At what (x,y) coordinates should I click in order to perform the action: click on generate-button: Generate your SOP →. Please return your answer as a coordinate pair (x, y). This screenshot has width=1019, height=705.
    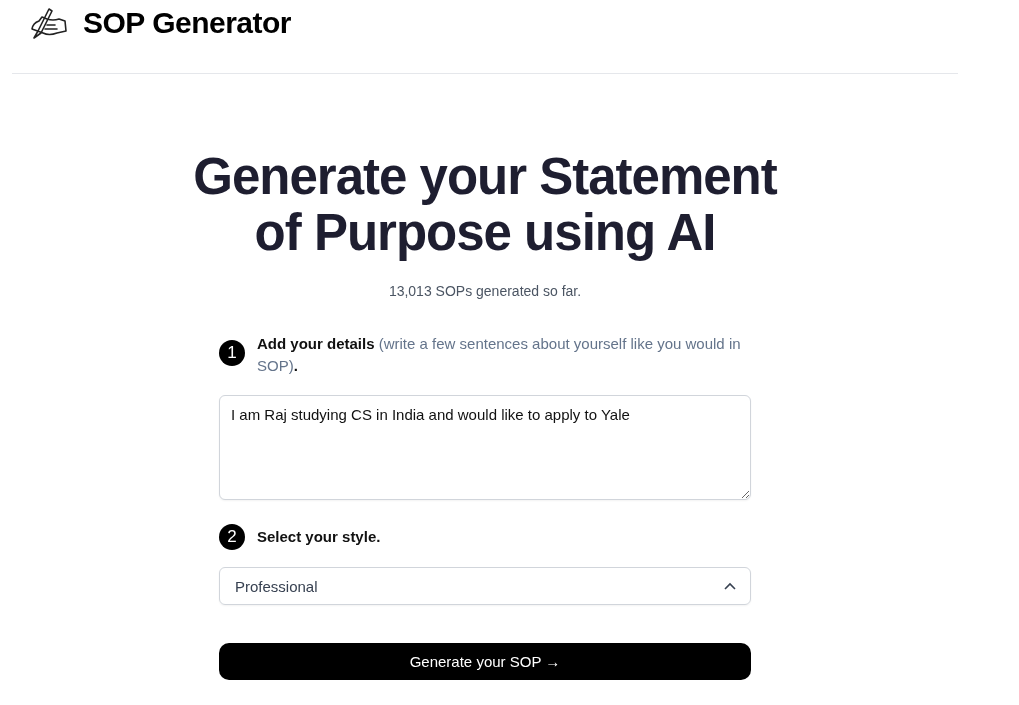
    Looking at the image, I should click on (485, 661).